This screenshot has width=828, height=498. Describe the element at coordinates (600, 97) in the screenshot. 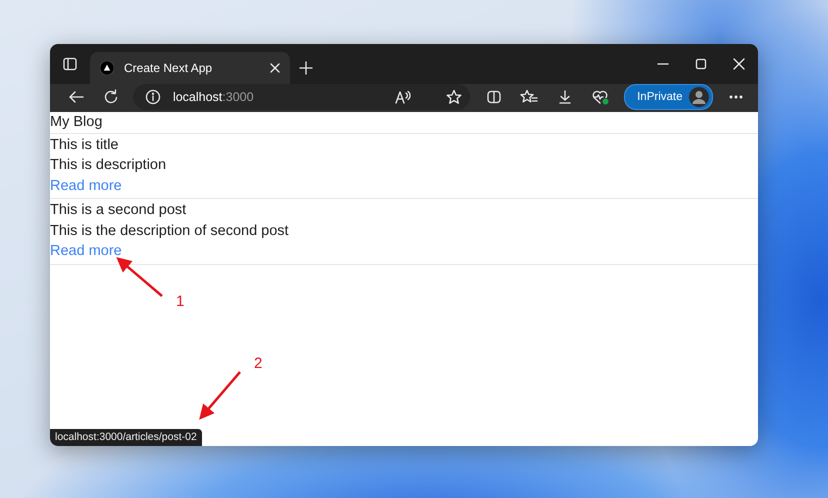

I see `heart-pulse-icon` at that location.